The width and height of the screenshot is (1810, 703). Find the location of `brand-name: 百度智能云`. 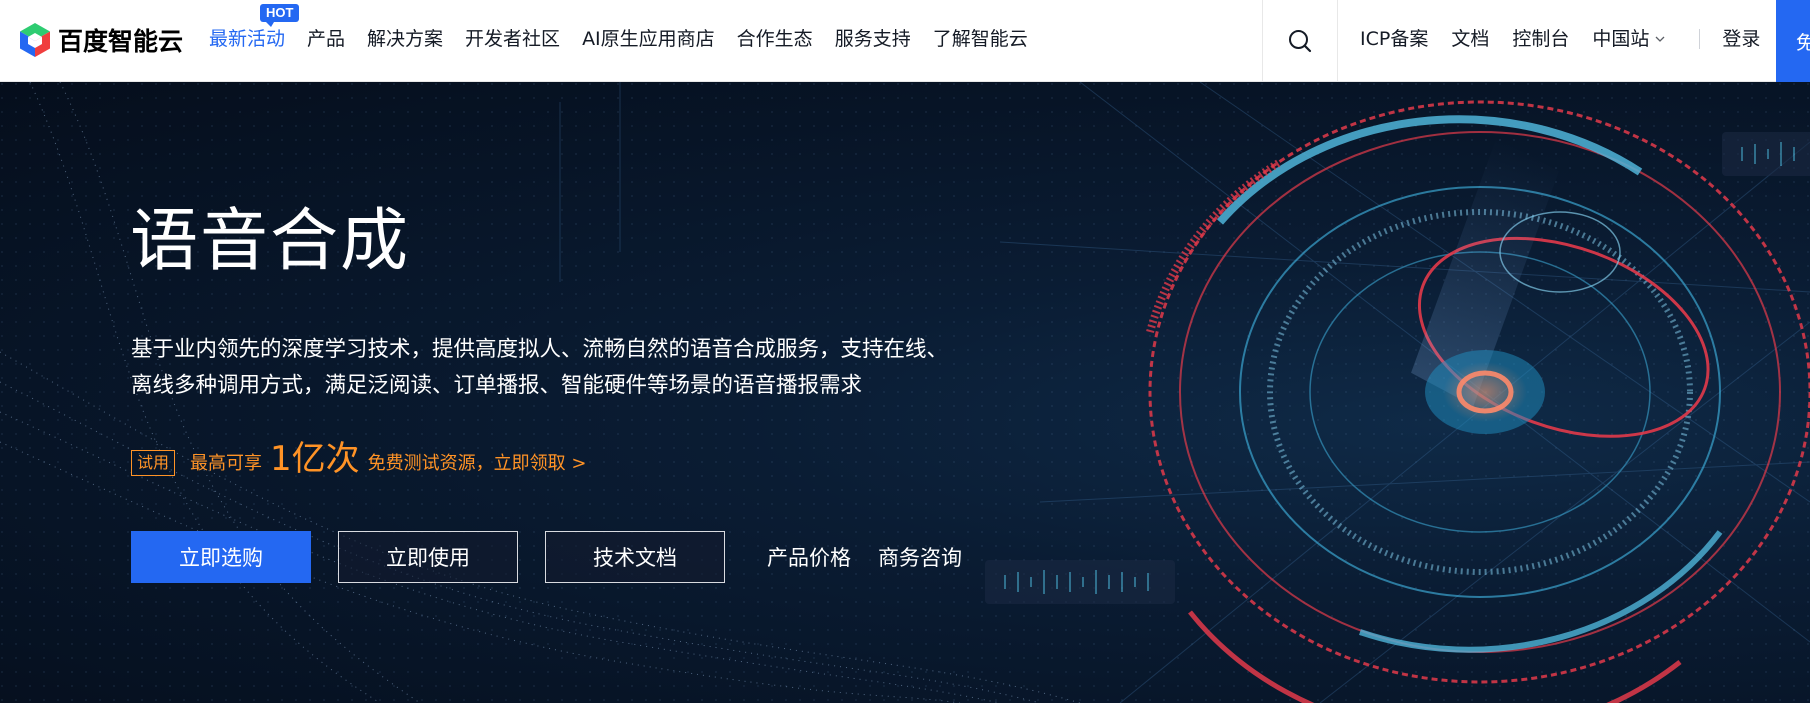

brand-name: 百度智能云 is located at coordinates (121, 41).